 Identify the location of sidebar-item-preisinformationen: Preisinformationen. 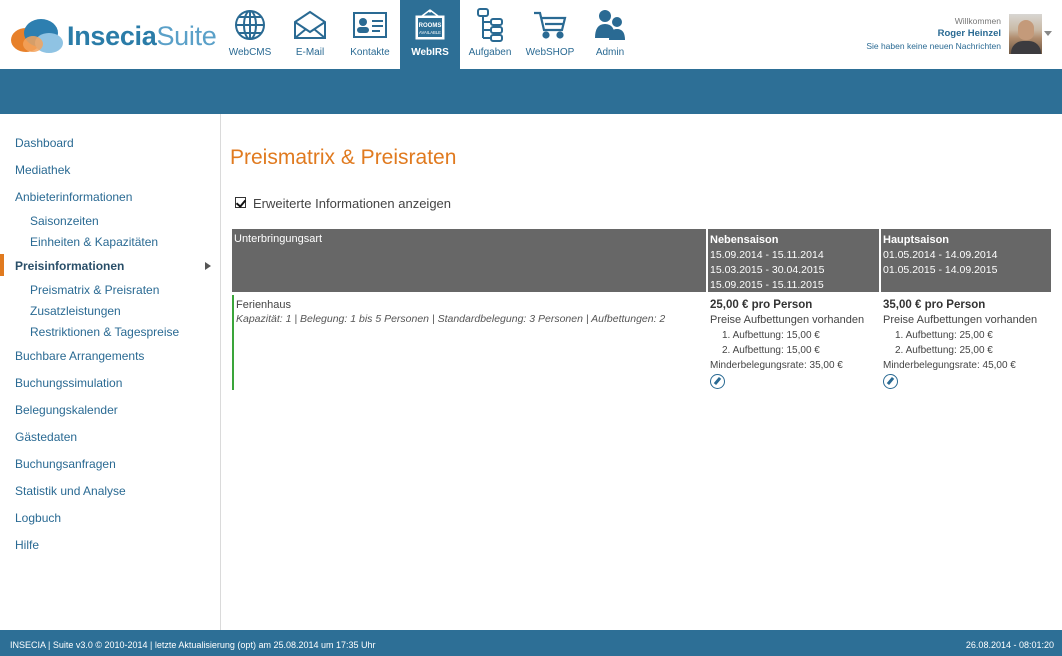
(69, 266).